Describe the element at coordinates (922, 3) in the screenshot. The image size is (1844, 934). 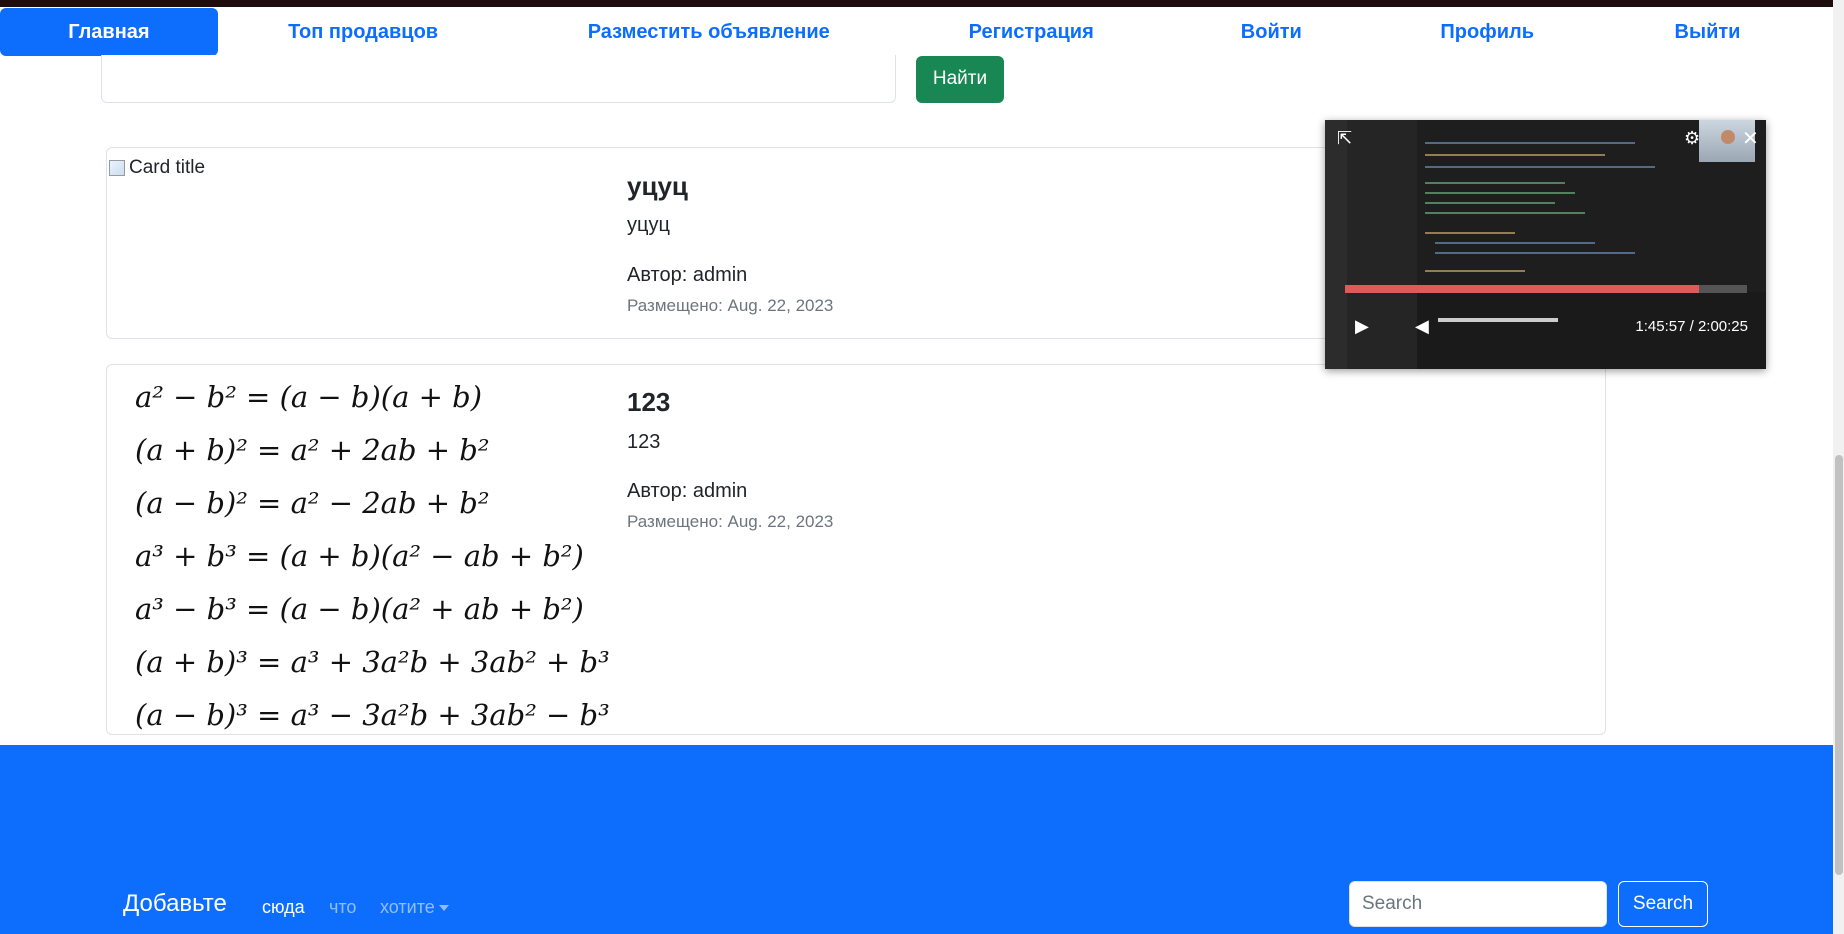
I see `window-top-strip` at that location.